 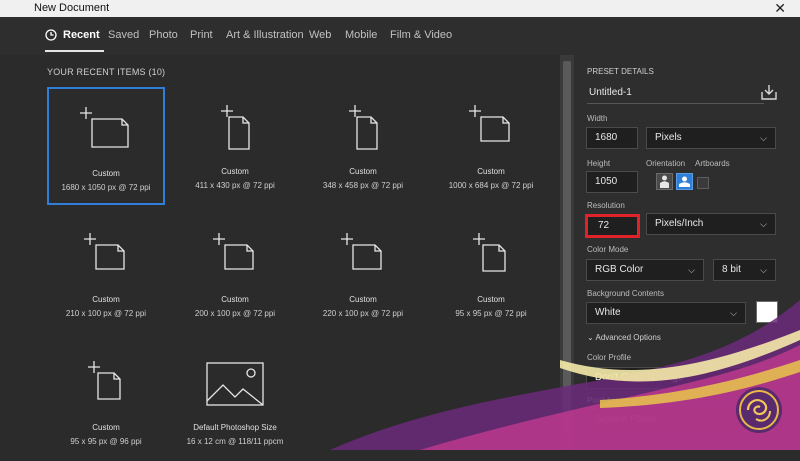 What do you see at coordinates (626, 419) in the screenshot?
I see `pixel-aspect-value: Square Pixels` at bounding box center [626, 419].